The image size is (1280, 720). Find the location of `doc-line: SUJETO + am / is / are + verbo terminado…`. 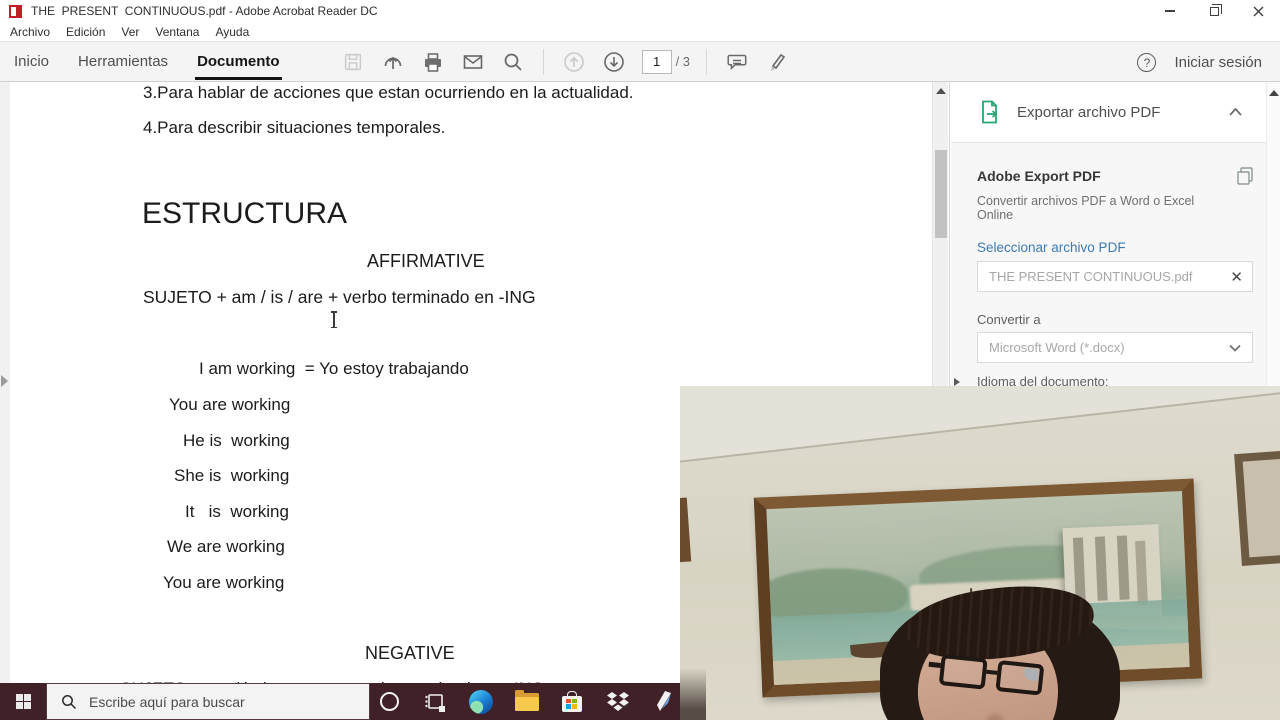

doc-line: SUJETO + am / is / are + verbo terminado… is located at coordinates (339, 297).